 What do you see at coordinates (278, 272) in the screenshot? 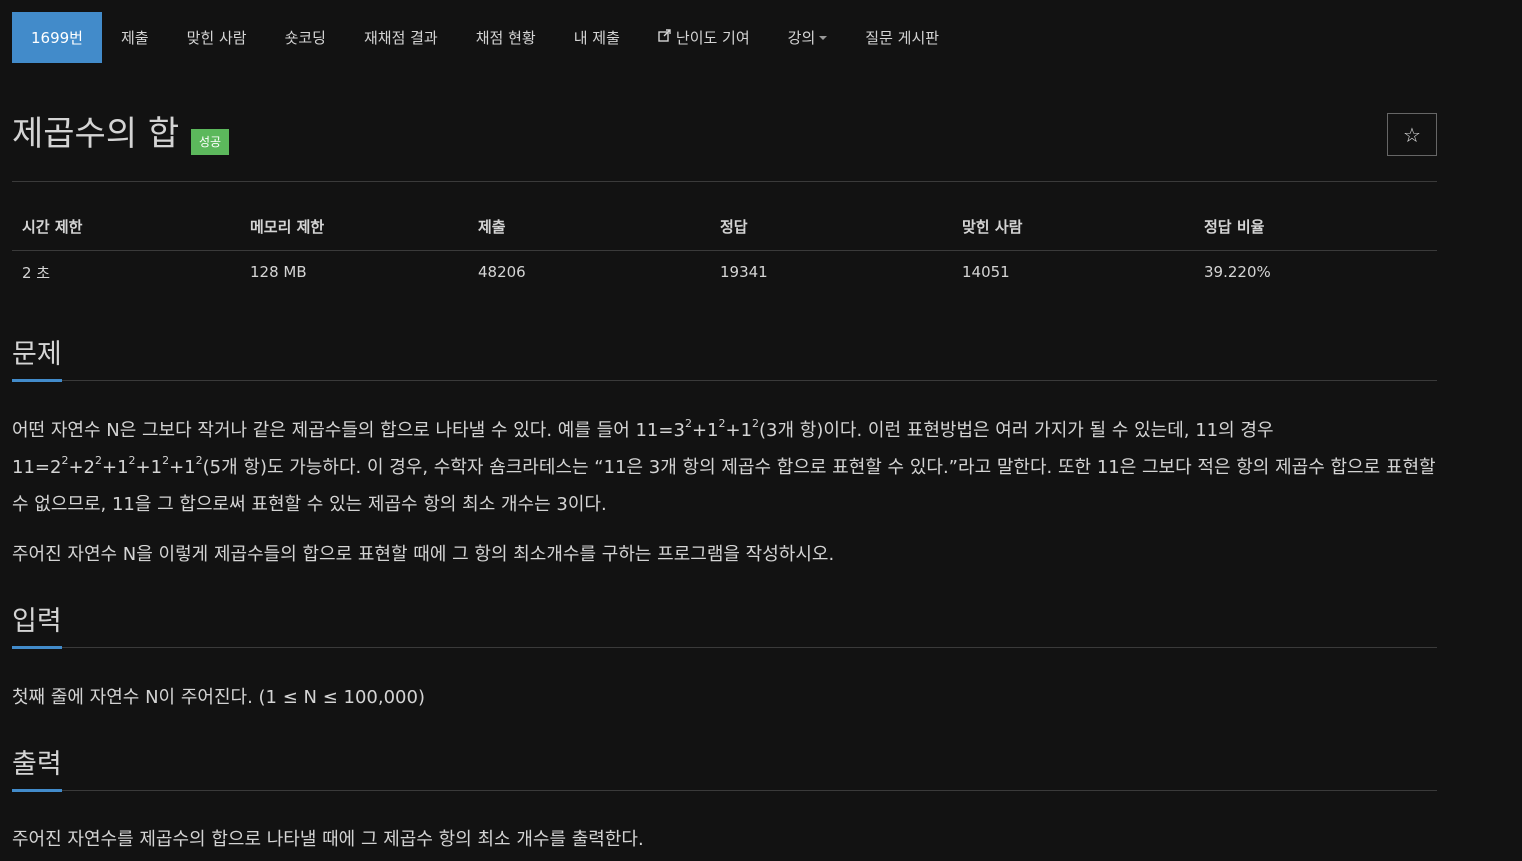
I see `memory-limit-value: 128 MB` at bounding box center [278, 272].